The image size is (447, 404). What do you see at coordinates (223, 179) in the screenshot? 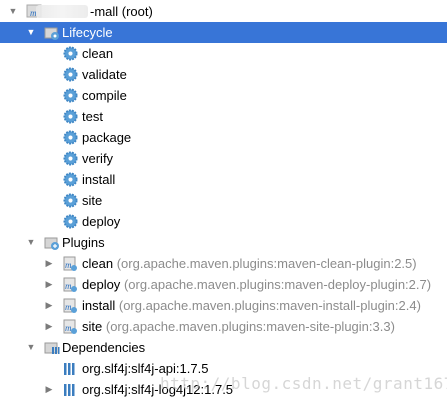
I see `lifecycle-phase-row: install` at bounding box center [223, 179].